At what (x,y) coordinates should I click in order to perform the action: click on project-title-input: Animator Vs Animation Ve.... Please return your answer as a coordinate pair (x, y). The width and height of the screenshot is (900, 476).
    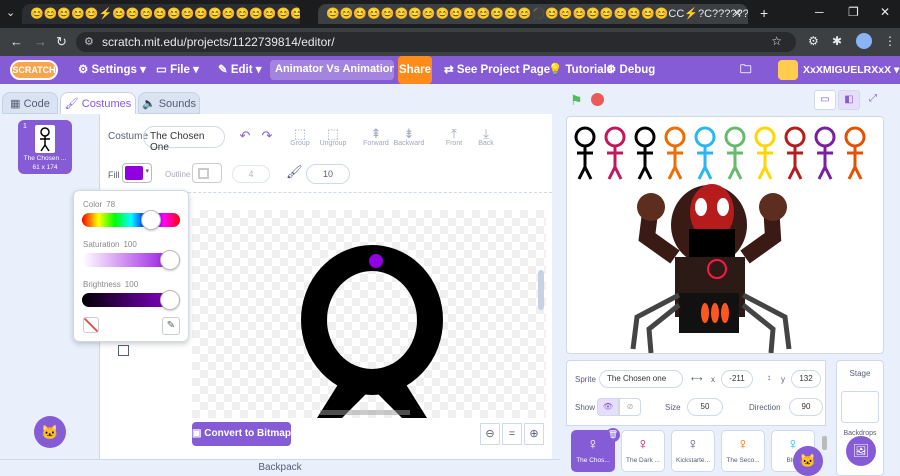
    Looking at the image, I should click on (332, 70).